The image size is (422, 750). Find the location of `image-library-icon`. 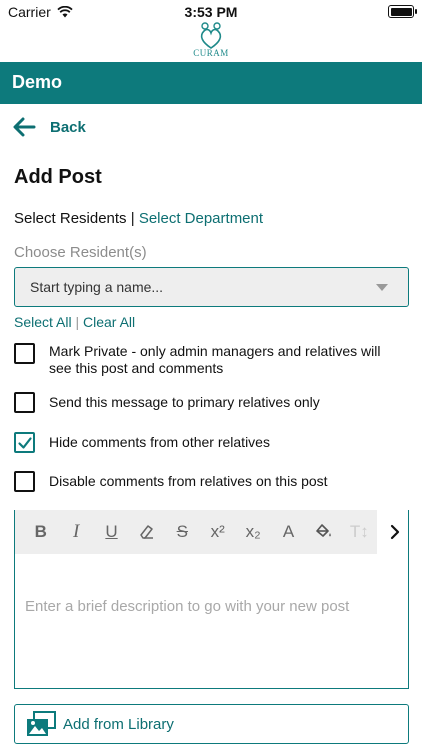

image-library-icon is located at coordinates (41, 723).